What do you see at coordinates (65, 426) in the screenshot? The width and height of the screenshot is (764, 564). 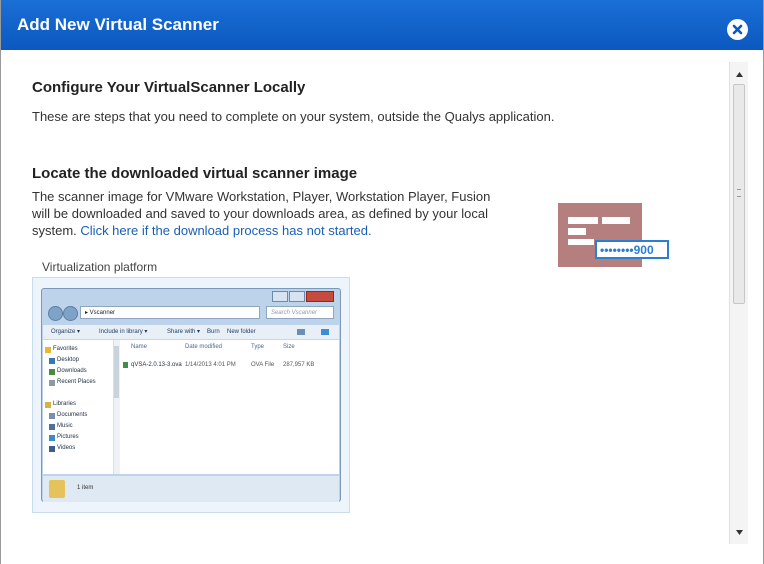 I see `nav-music: Music` at bounding box center [65, 426].